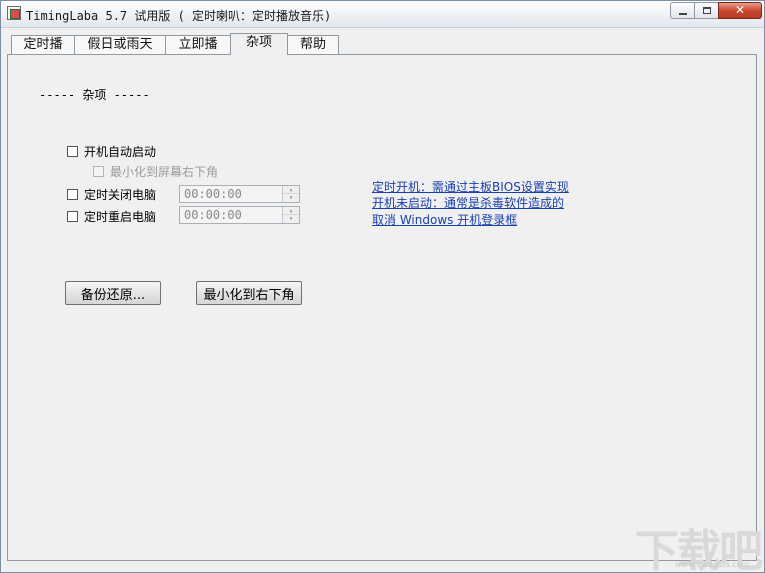 This screenshot has height=573, width=765. I want to click on minimize-button, so click(682, 10).